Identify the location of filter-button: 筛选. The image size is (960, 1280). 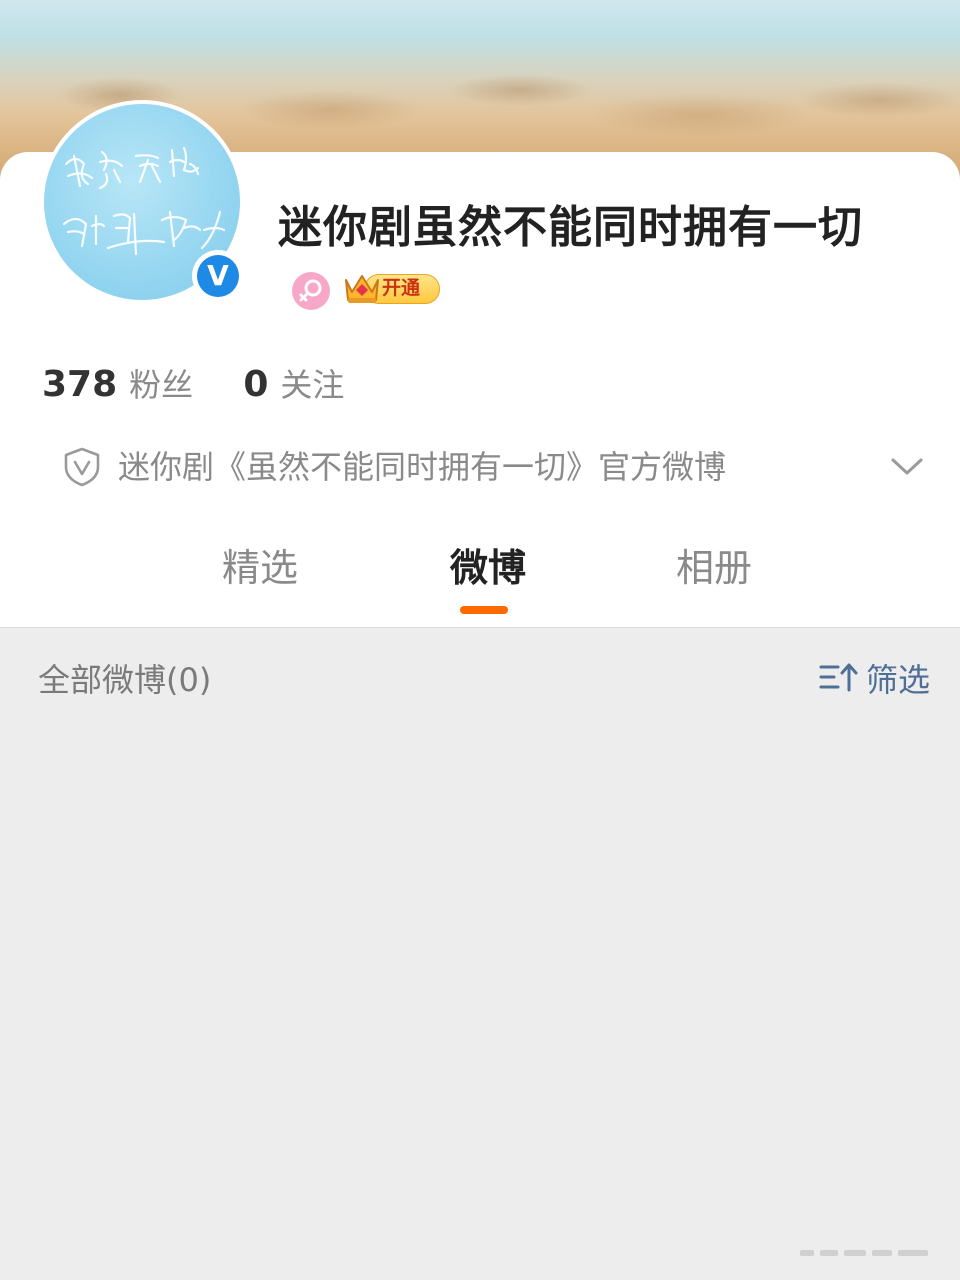
(878, 680).